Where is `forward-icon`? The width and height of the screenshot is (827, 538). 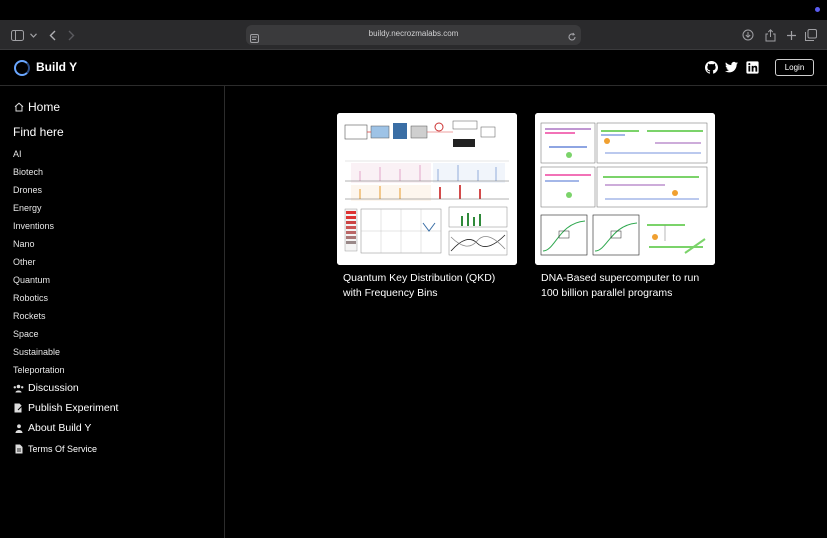 forward-icon is located at coordinates (71, 35).